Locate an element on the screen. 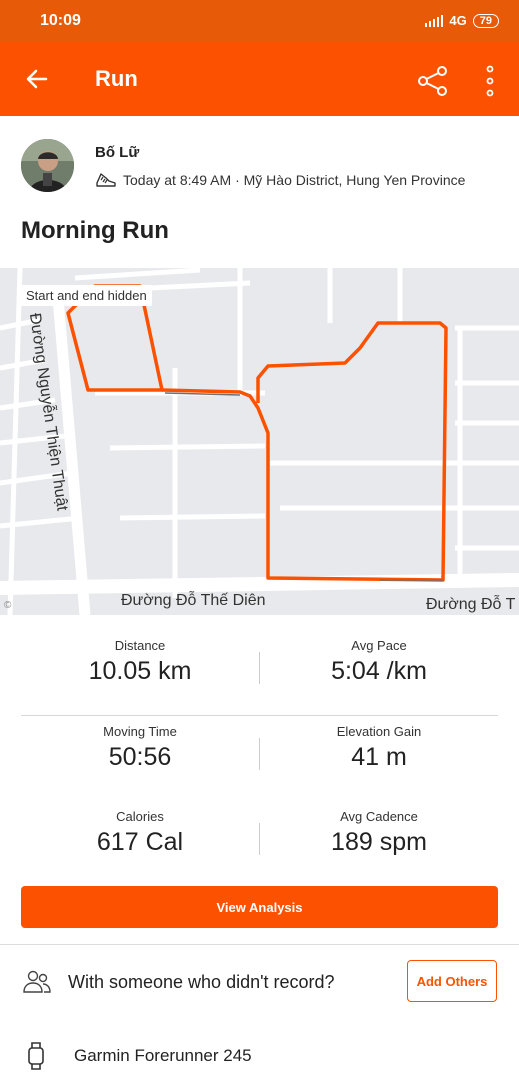  activity-title: Morning Run is located at coordinates (95, 230).